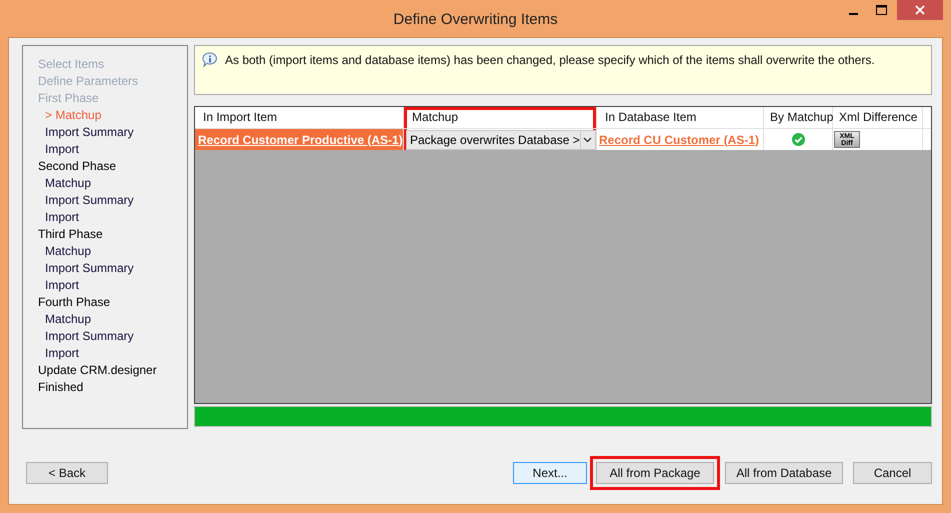  Describe the element at coordinates (74, 302) in the screenshot. I see `step-item: Fourth Phase` at that location.